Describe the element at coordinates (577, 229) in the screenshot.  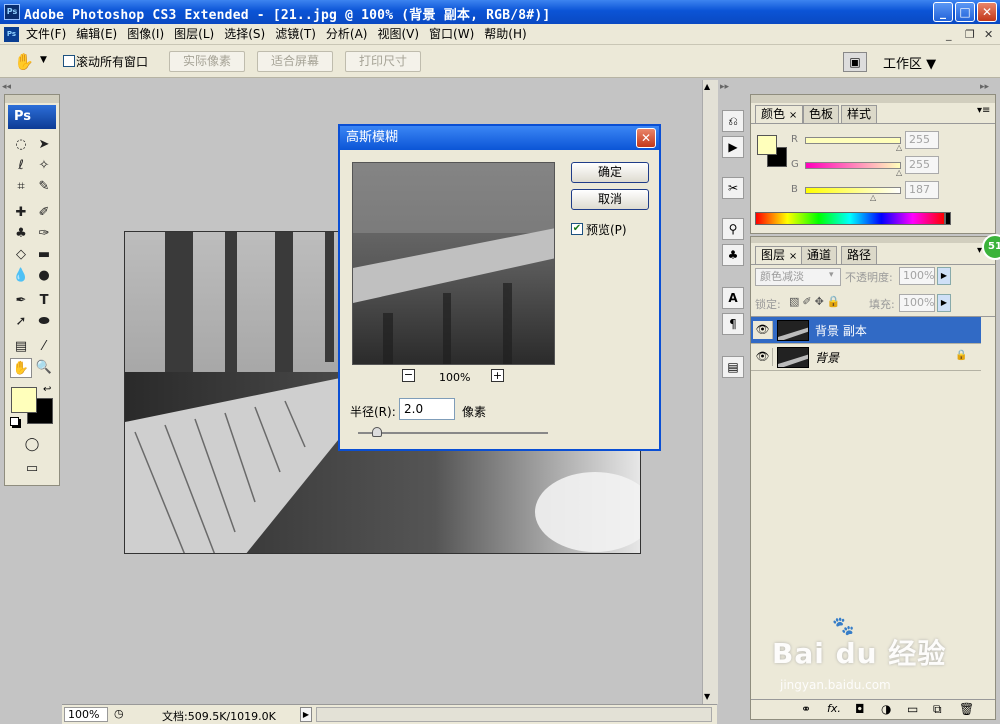
I see `preview-checkbox: ✔` at that location.